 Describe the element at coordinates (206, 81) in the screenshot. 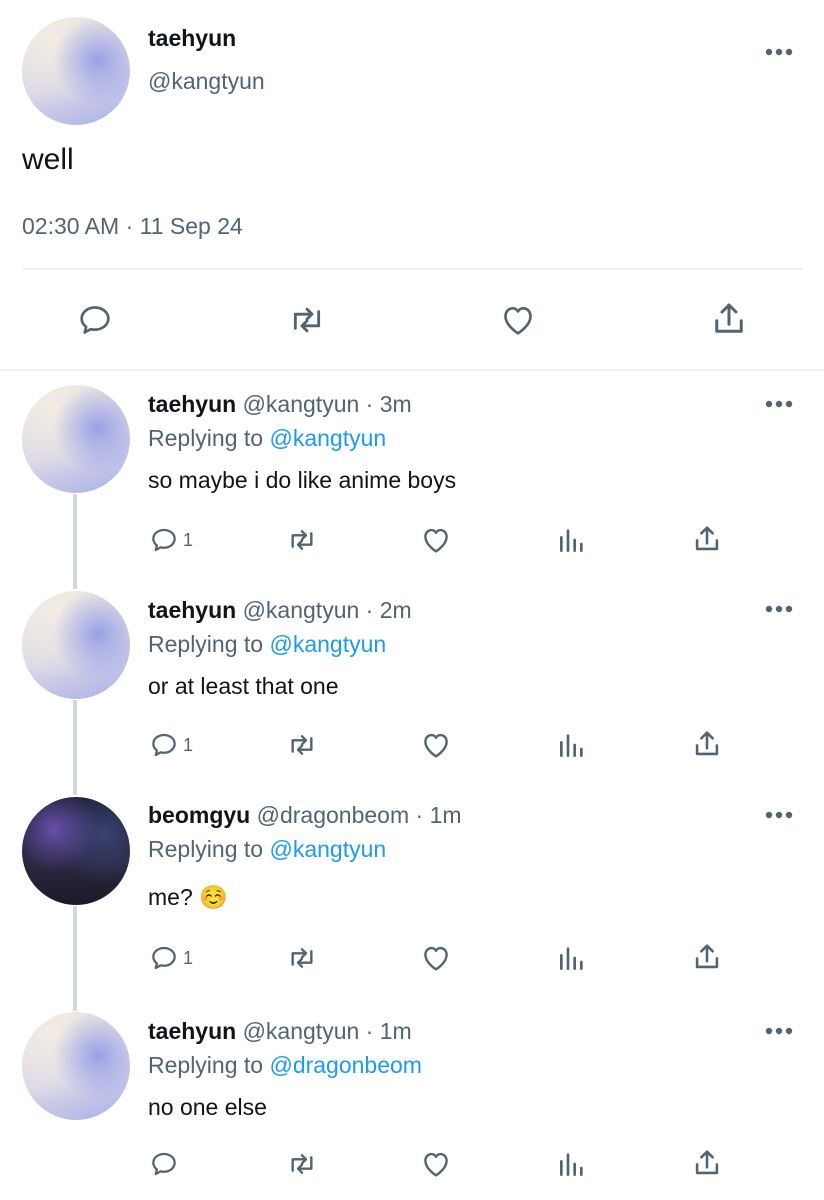

I see `author-handle: @kangtyun` at that location.